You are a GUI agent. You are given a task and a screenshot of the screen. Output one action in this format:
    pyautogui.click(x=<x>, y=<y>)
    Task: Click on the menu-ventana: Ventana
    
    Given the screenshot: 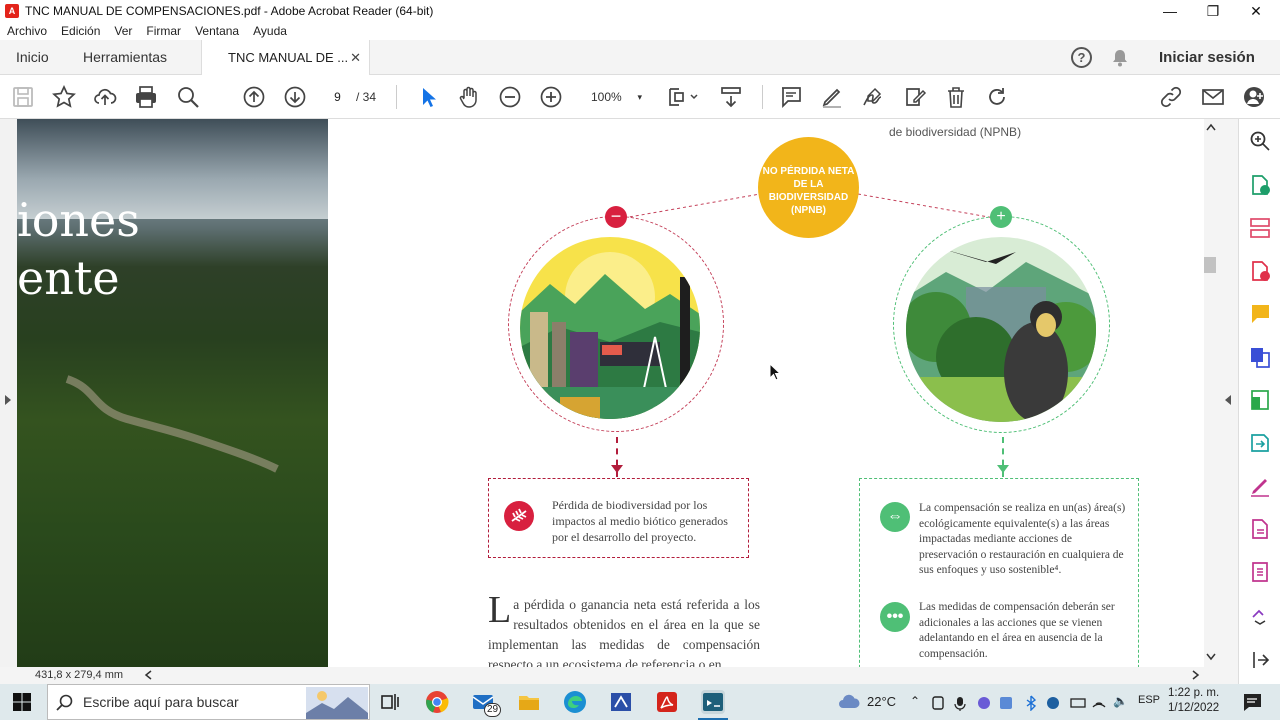 What is the action you would take?
    pyautogui.click(x=217, y=31)
    